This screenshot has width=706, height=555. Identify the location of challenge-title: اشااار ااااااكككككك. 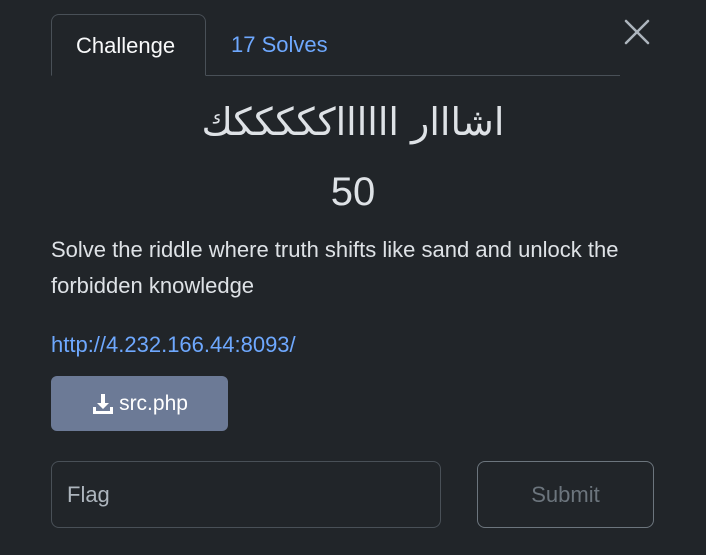
(353, 122).